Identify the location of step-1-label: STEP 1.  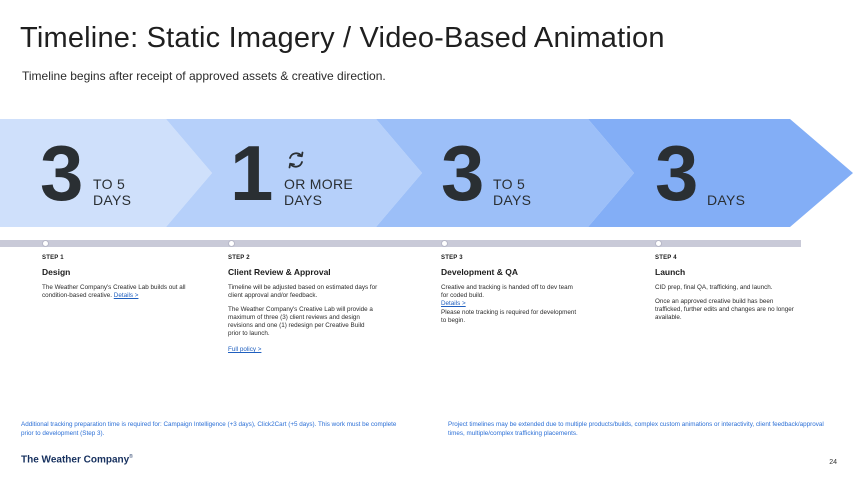
(53, 258).